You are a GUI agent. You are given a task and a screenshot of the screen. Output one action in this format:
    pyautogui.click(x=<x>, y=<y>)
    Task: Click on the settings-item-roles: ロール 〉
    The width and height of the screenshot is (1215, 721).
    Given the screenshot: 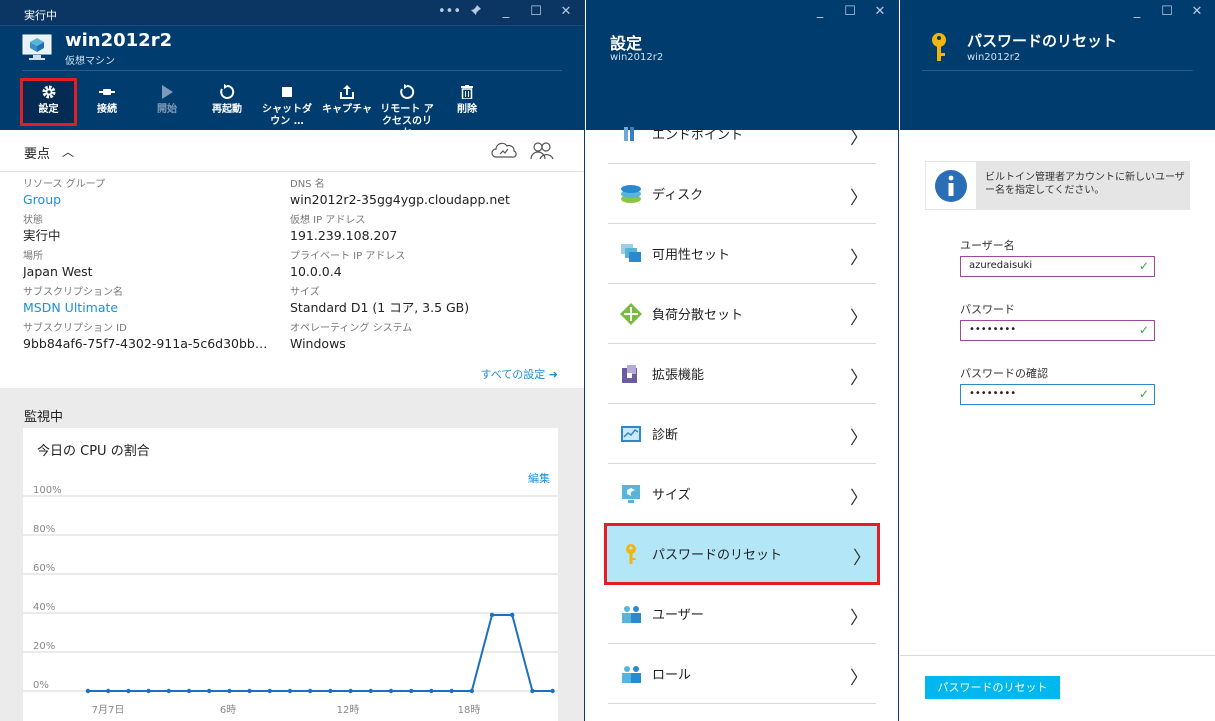 What is the action you would take?
    pyautogui.click(x=742, y=674)
    